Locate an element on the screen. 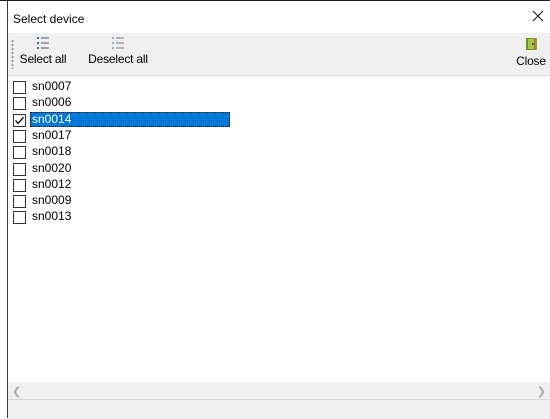 The width and height of the screenshot is (550, 419). device-label: sn0017 is located at coordinates (52, 134).